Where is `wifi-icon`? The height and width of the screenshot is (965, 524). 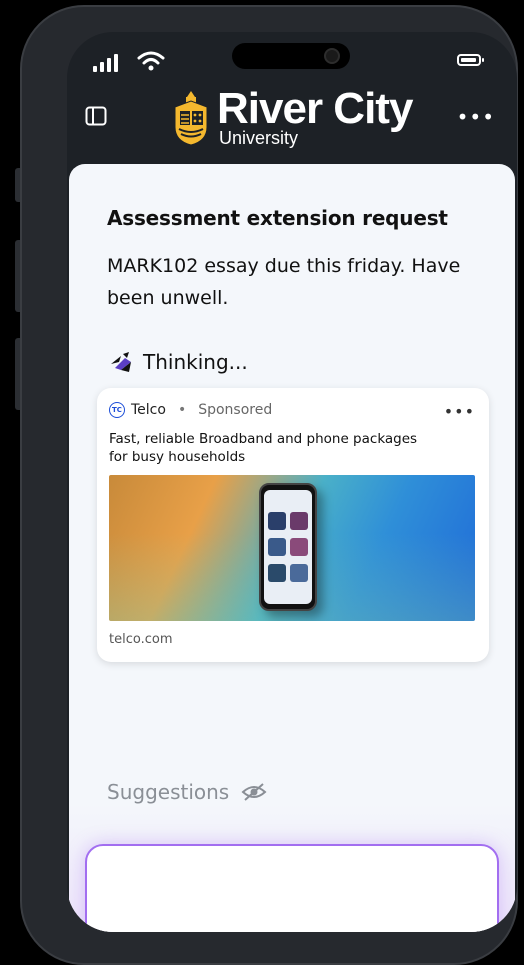 wifi-icon is located at coordinates (151, 61).